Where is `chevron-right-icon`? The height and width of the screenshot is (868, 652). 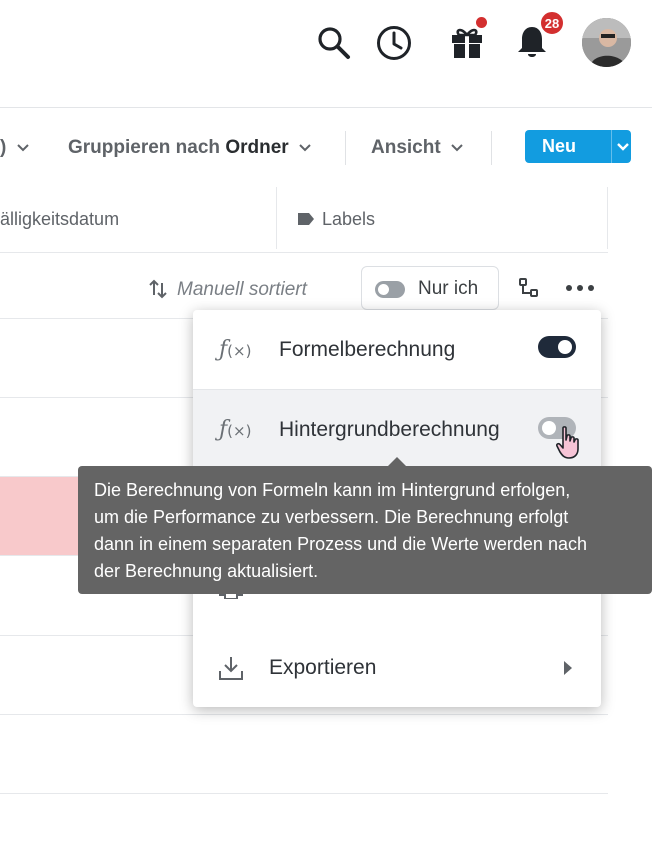
chevron-right-icon is located at coordinates (568, 668).